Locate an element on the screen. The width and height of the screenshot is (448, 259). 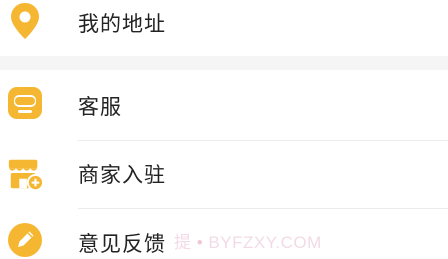
pencil-feedback-icon is located at coordinates (25, 240).